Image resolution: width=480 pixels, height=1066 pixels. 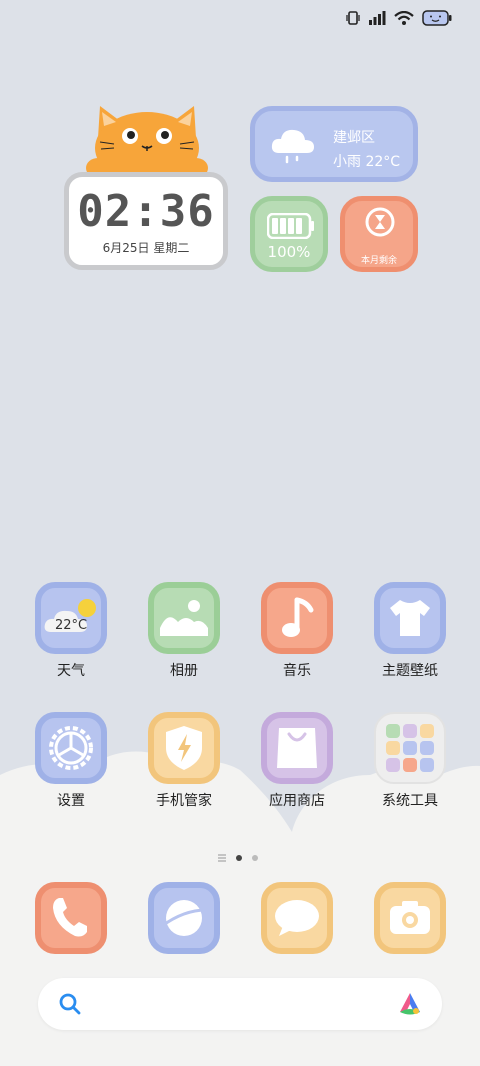 I want to click on search-bar, so click(x=240, y=1004).